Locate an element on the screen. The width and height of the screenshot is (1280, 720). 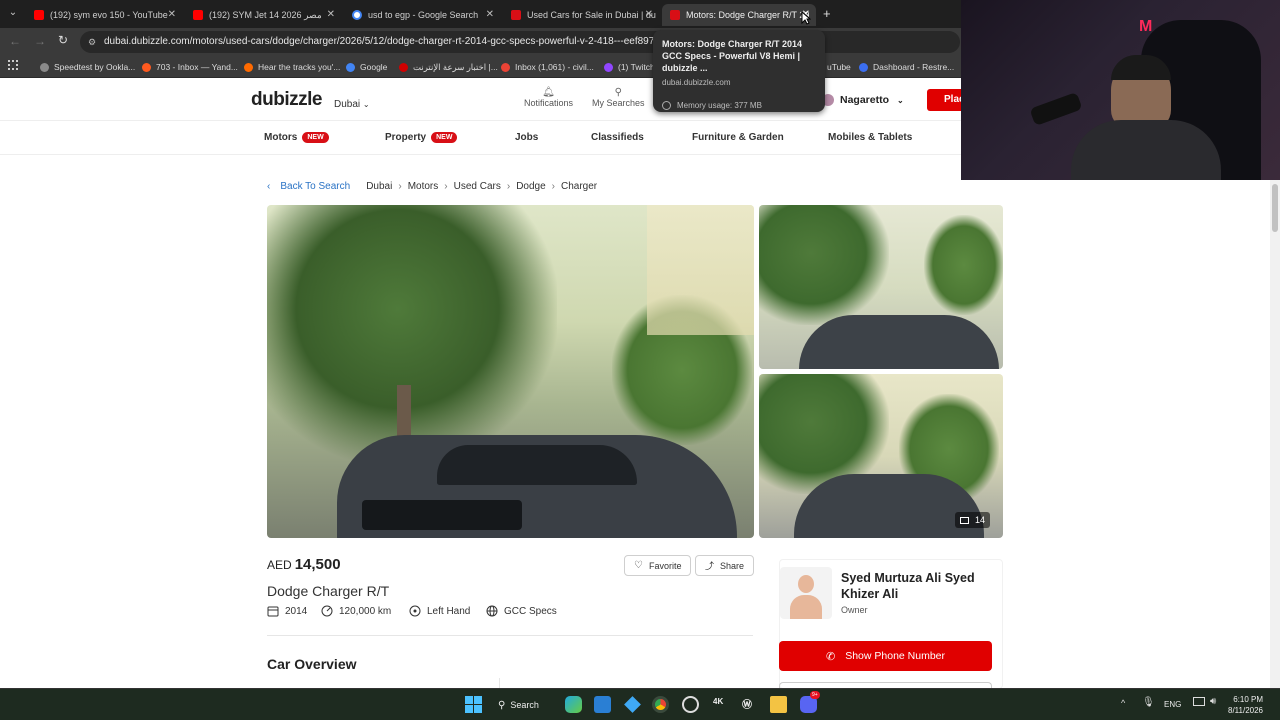
bookmark-youtube: uTube is located at coordinates (839, 67).